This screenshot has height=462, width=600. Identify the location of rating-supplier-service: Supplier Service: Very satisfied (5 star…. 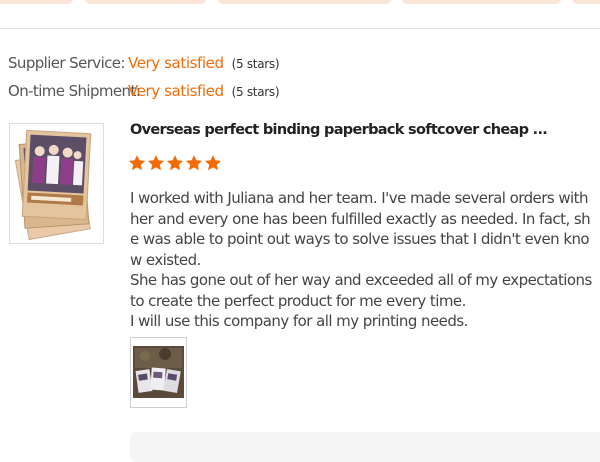
(144, 65).